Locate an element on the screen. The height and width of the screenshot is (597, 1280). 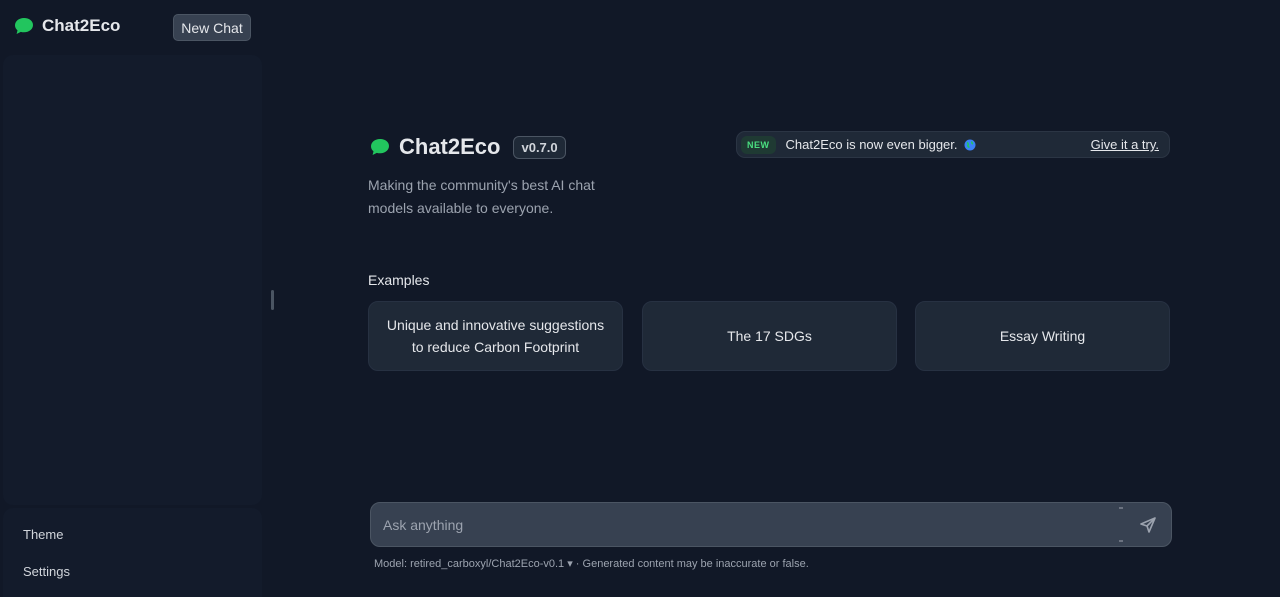
chat-input-container is located at coordinates (771, 524).